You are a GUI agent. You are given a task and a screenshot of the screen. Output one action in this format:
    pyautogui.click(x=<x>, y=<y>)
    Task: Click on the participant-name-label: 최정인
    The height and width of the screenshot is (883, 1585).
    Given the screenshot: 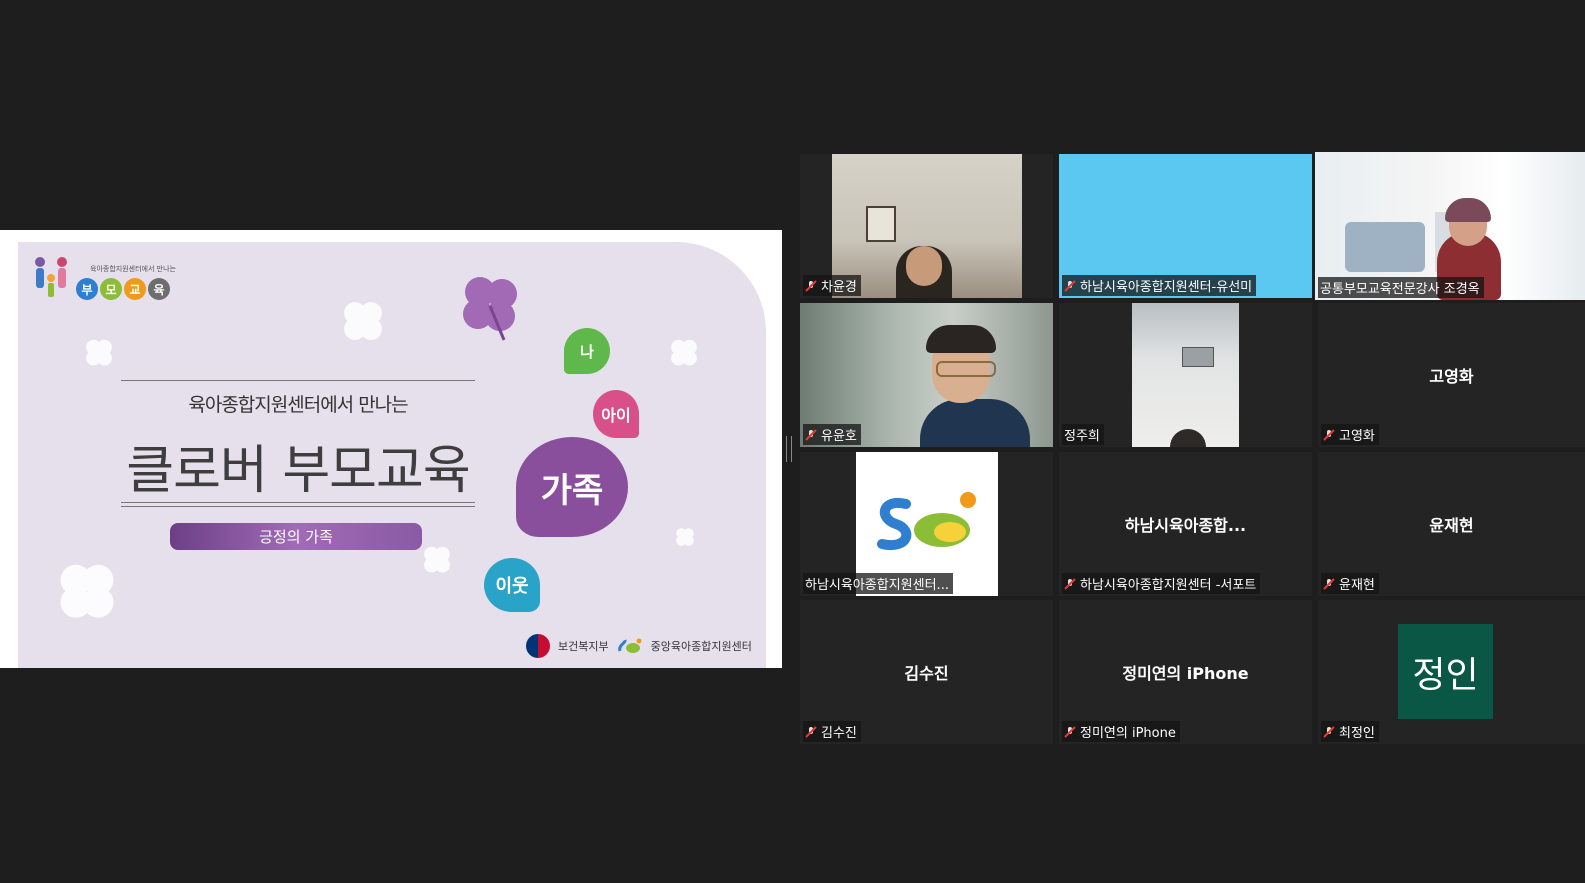 What is the action you would take?
    pyautogui.click(x=1350, y=731)
    